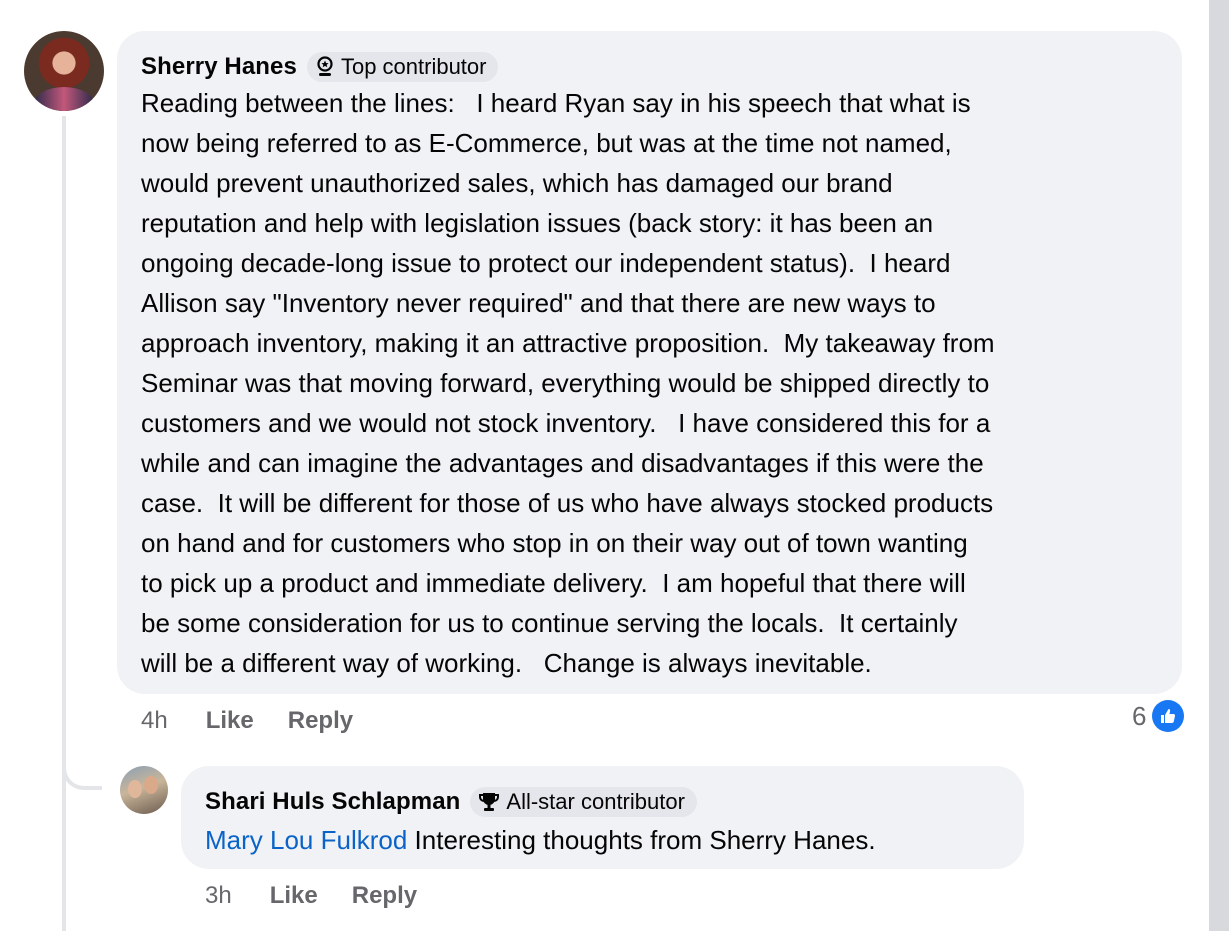 The image size is (1229, 931). Describe the element at coordinates (82, 765) in the screenshot. I see `reply-connector` at that location.